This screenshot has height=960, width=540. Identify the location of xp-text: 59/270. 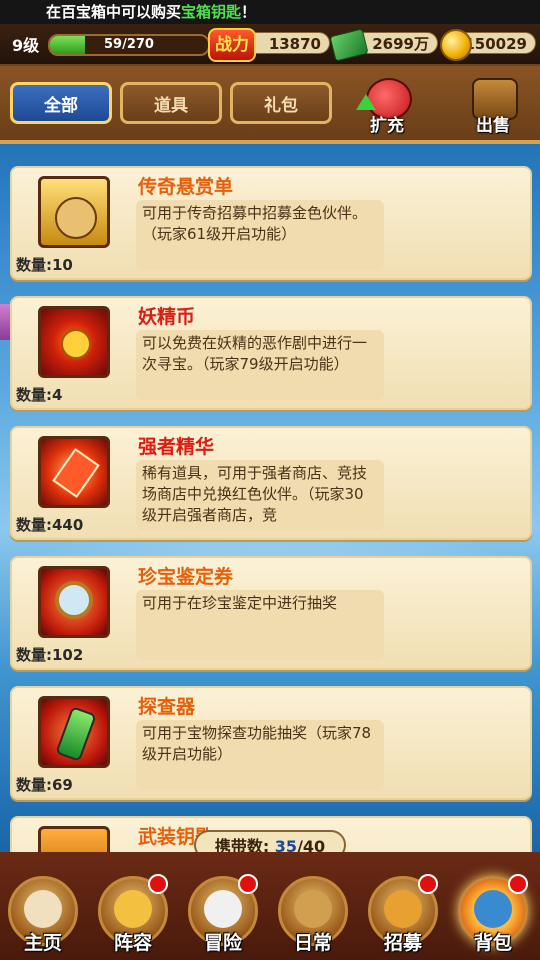
(129, 44).